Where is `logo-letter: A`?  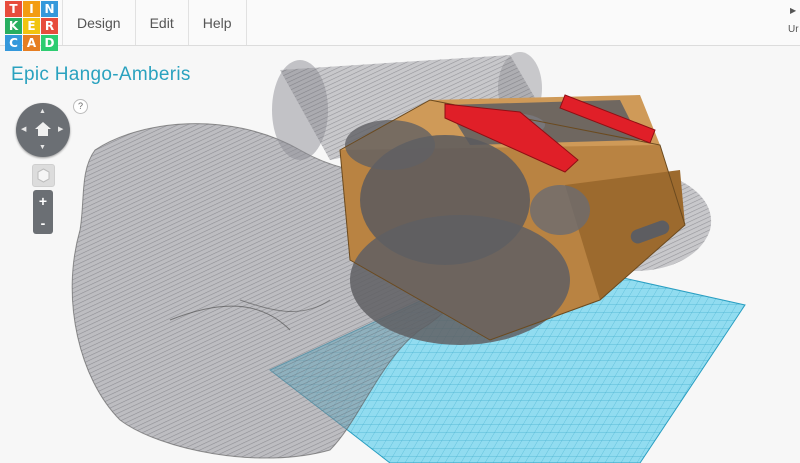
logo-letter: A is located at coordinates (31, 43).